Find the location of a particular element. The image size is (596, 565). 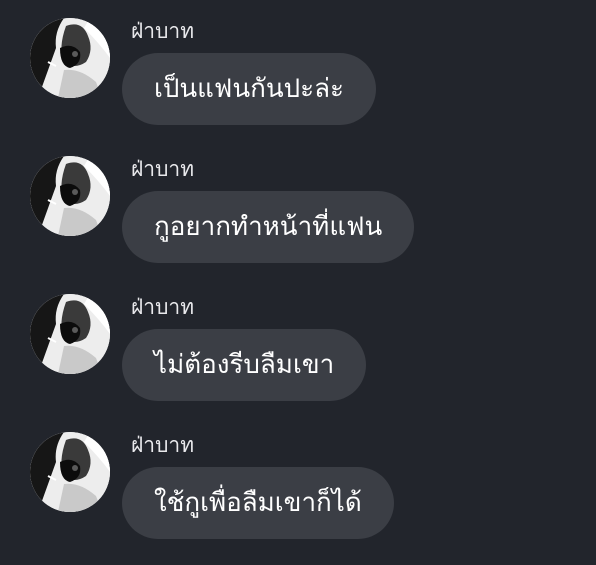

message-bubble: ใช้กูเพื่อลืมเขาก็ได้ is located at coordinates (258, 503).